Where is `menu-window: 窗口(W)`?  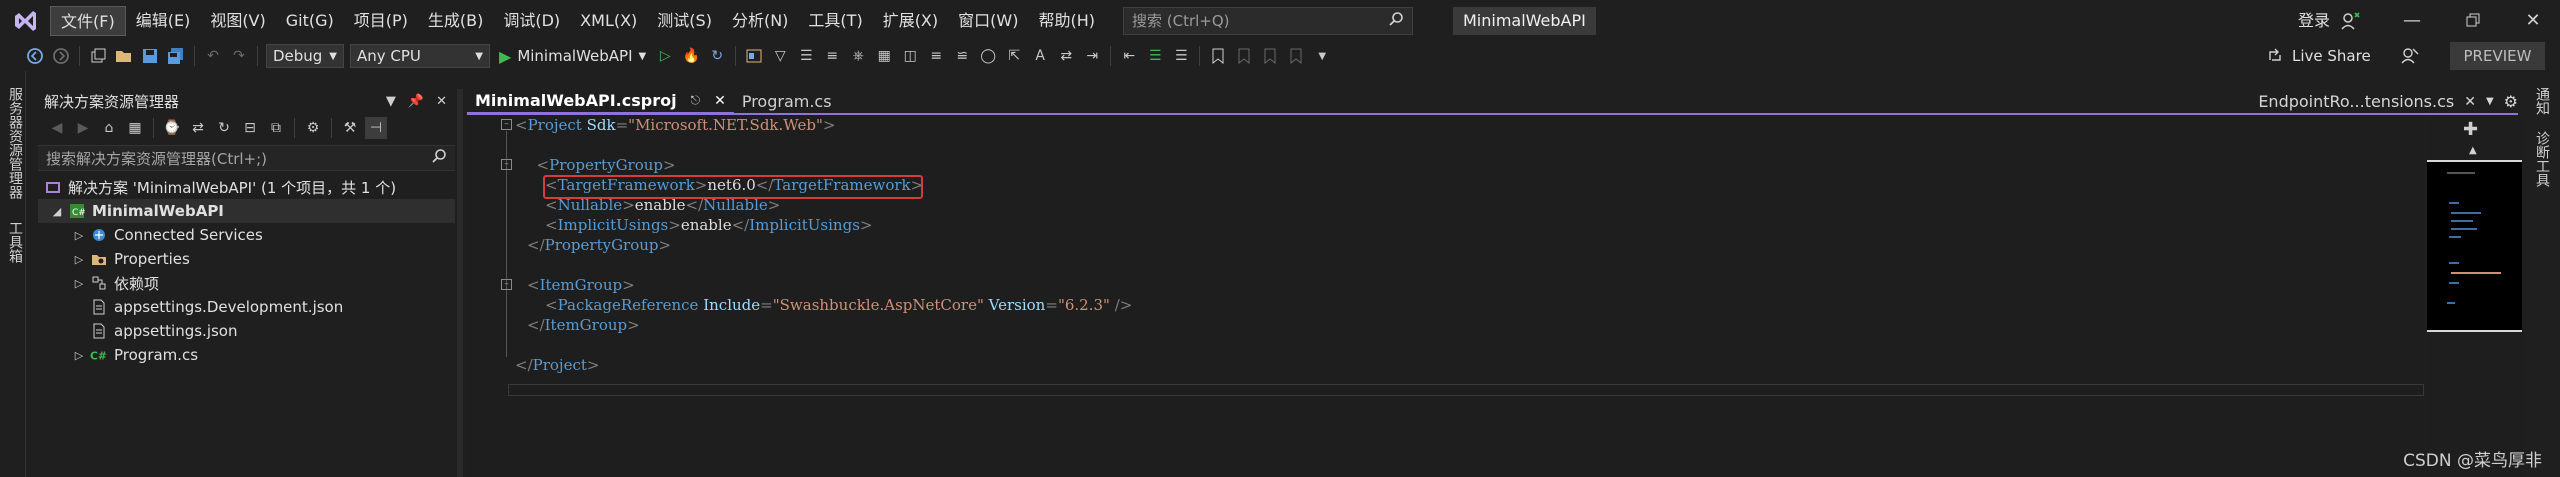
menu-window: 窗口(W) is located at coordinates (988, 21).